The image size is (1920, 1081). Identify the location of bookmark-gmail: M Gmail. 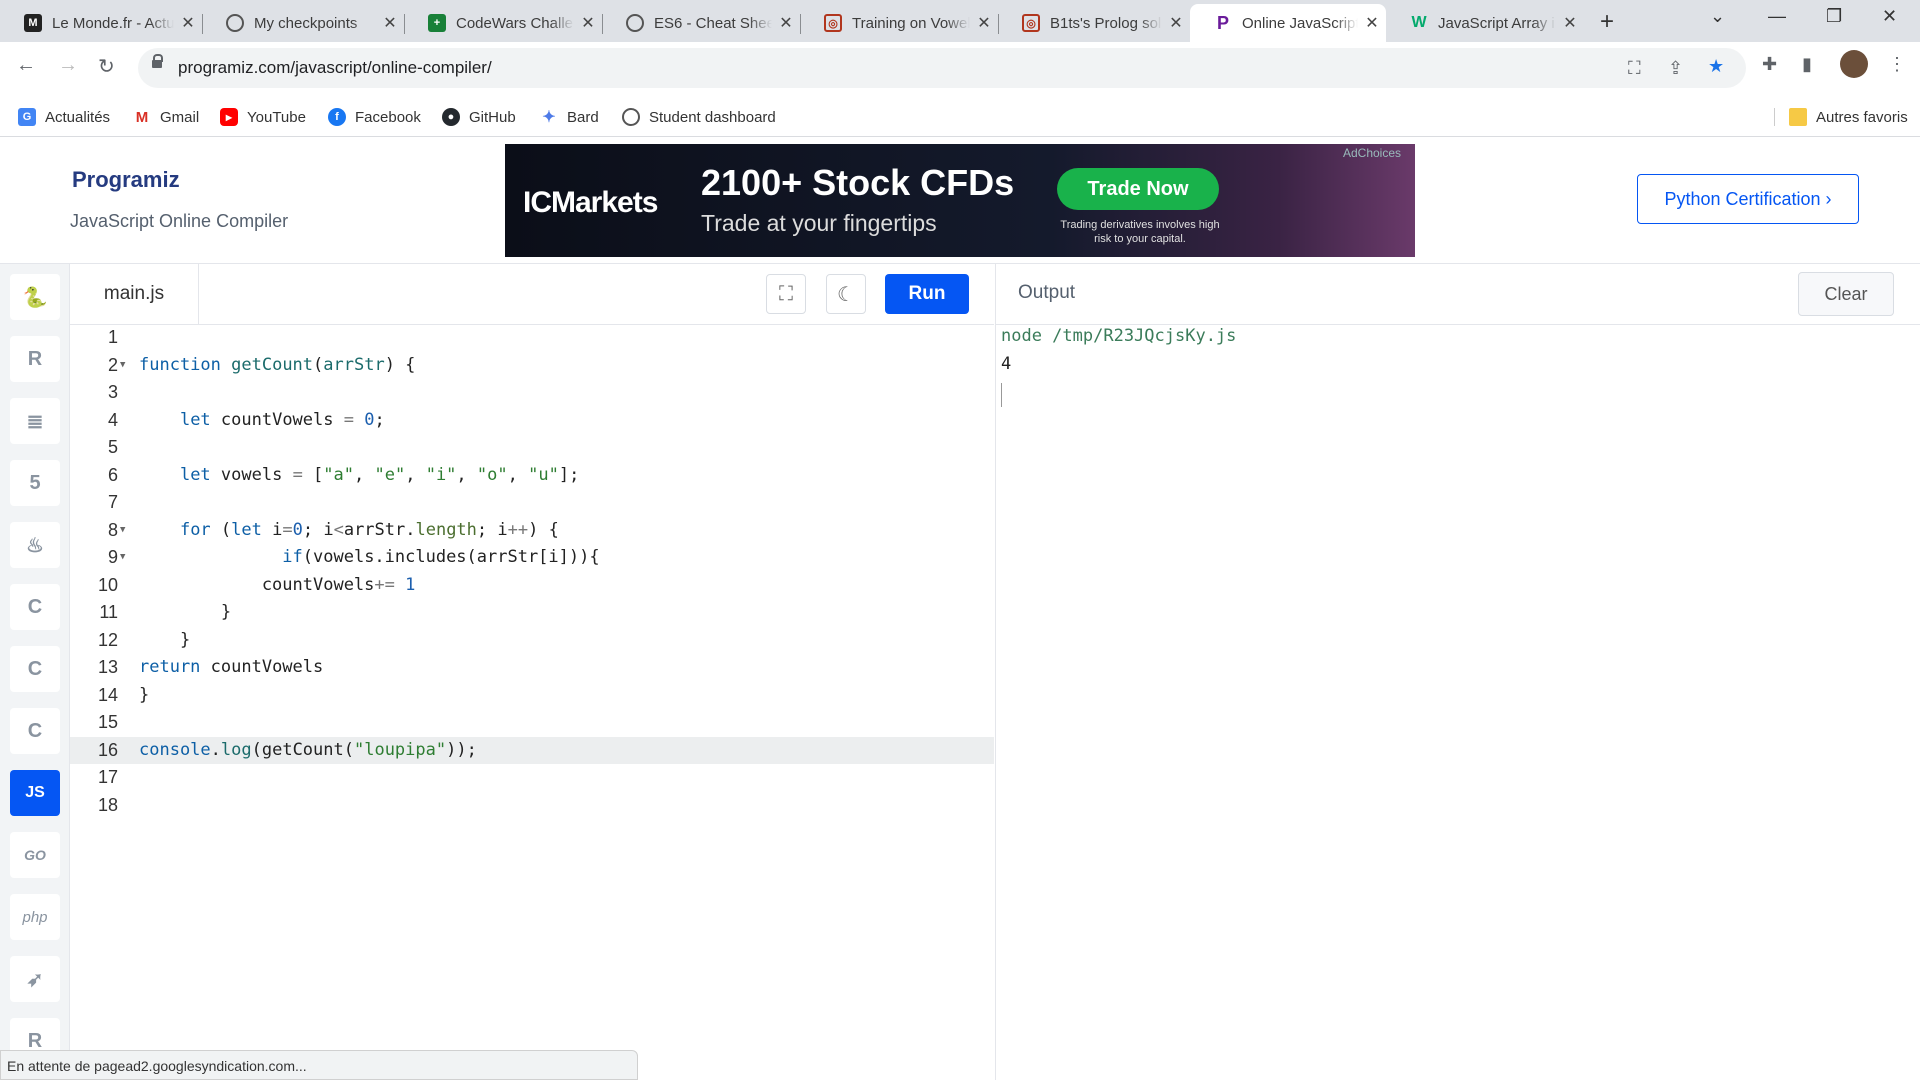
(166, 117).